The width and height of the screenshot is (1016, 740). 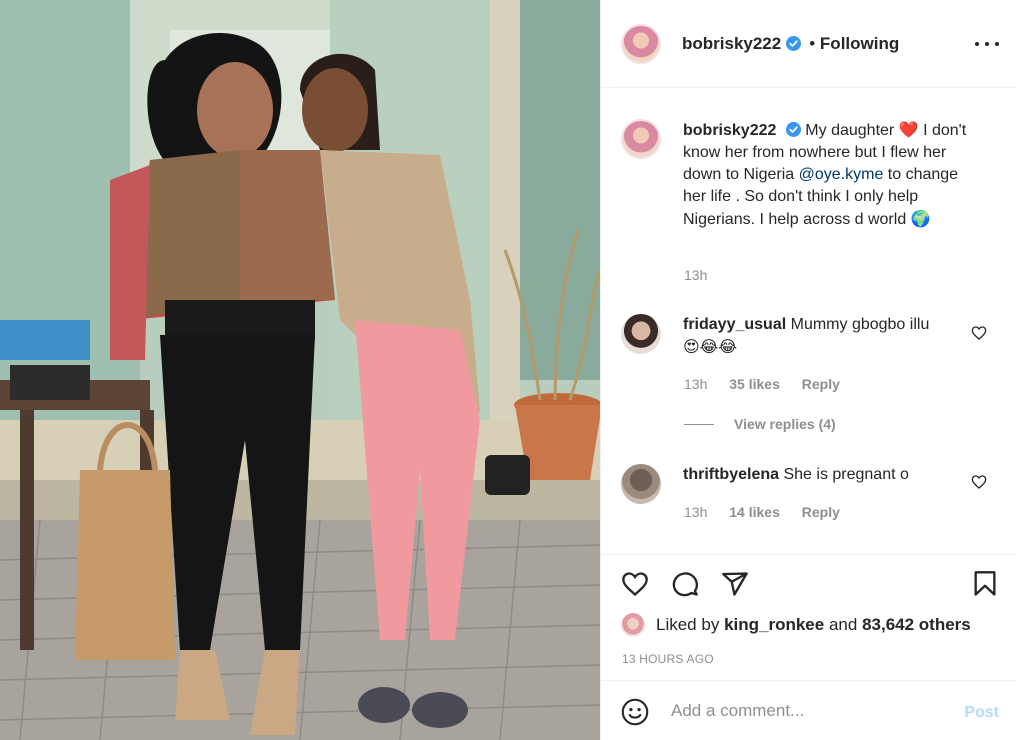 What do you see at coordinates (635, 584) in the screenshot?
I see `heart-icon` at bounding box center [635, 584].